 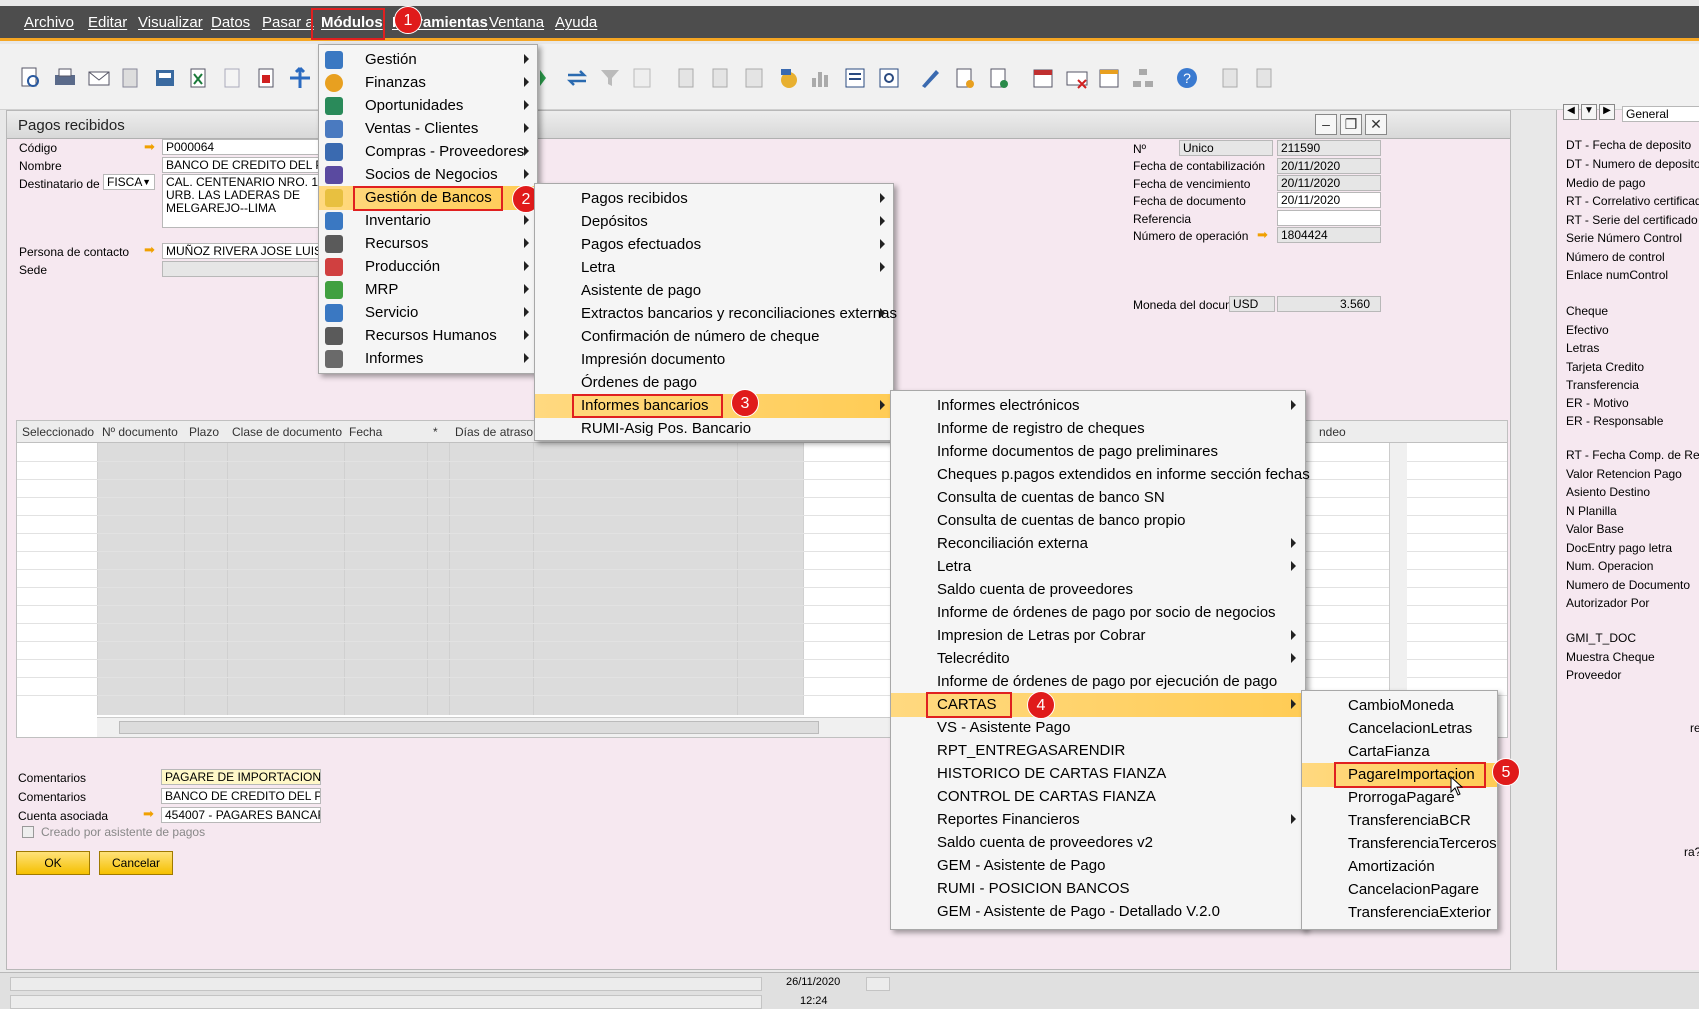 I want to click on menu-item-documentos-pago-preliminares: Informe documentos de pago preliminares, so click(x=1098, y=452).